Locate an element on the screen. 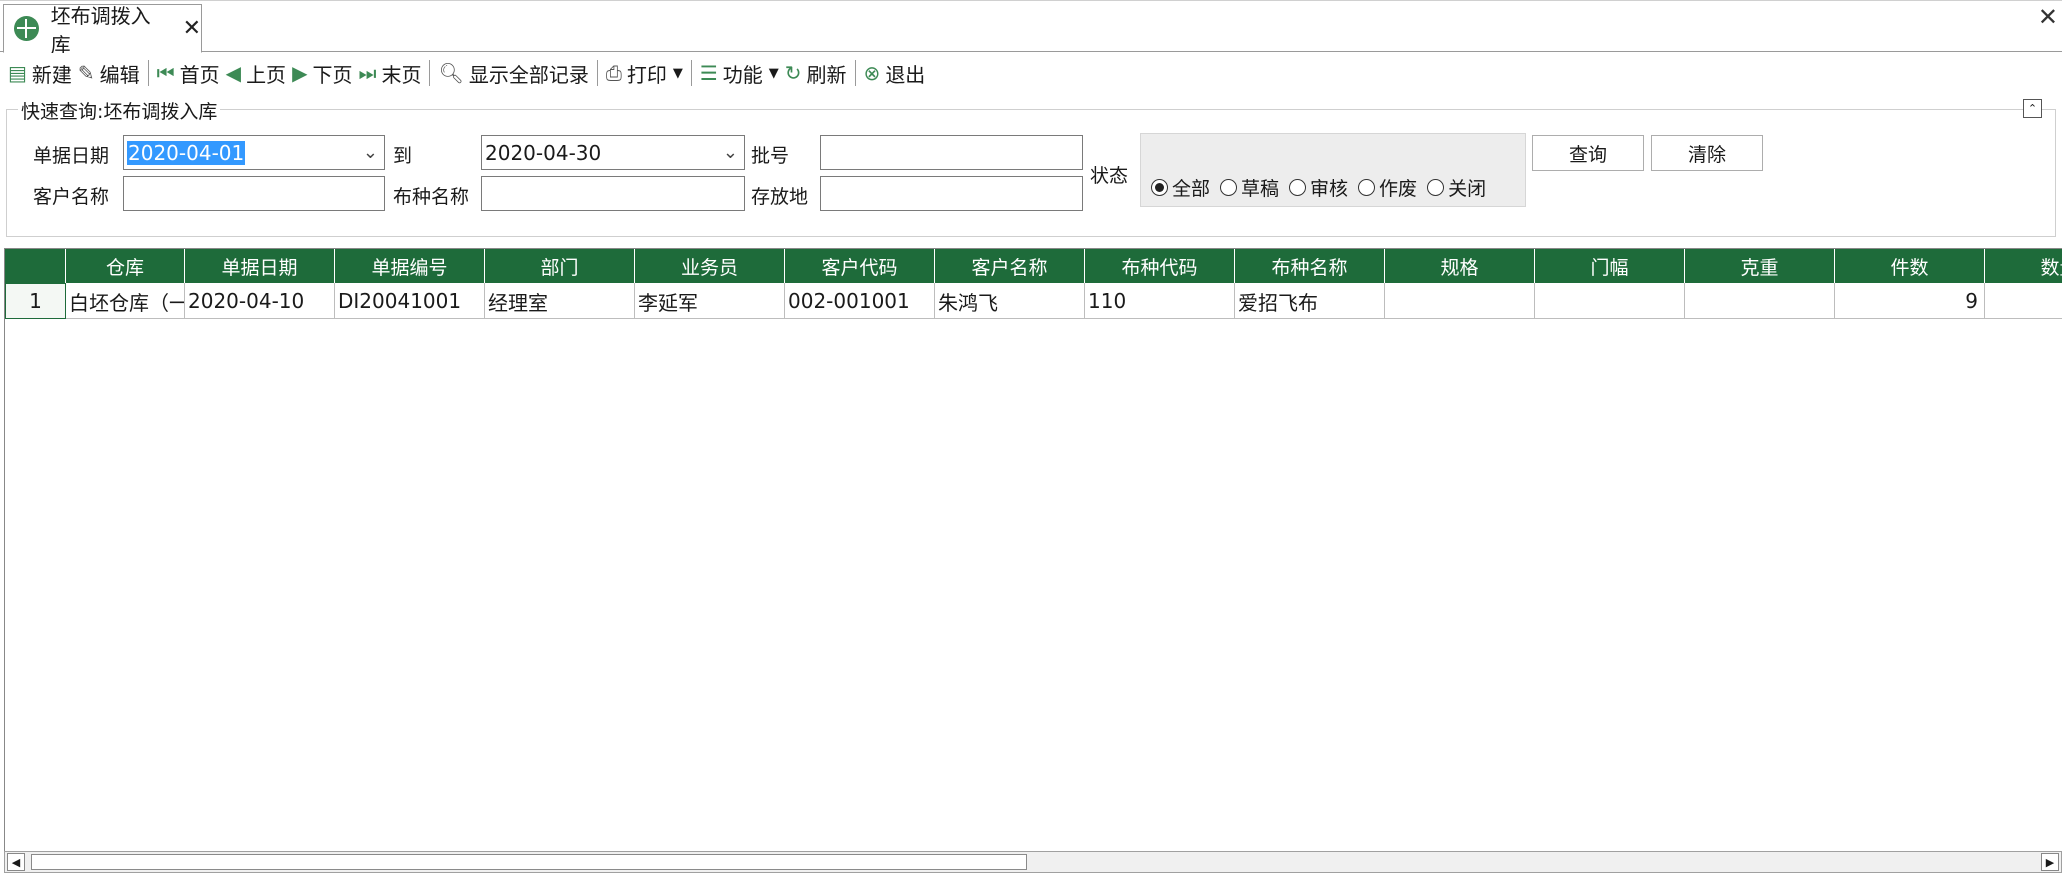 The height and width of the screenshot is (873, 2062). status-option-label: 作废 is located at coordinates (1398, 189).